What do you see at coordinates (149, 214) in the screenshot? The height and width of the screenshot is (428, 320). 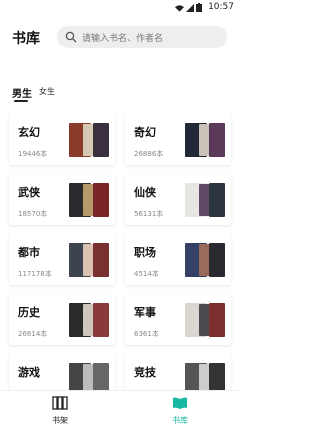 I see `category-count: 56131本` at bounding box center [149, 214].